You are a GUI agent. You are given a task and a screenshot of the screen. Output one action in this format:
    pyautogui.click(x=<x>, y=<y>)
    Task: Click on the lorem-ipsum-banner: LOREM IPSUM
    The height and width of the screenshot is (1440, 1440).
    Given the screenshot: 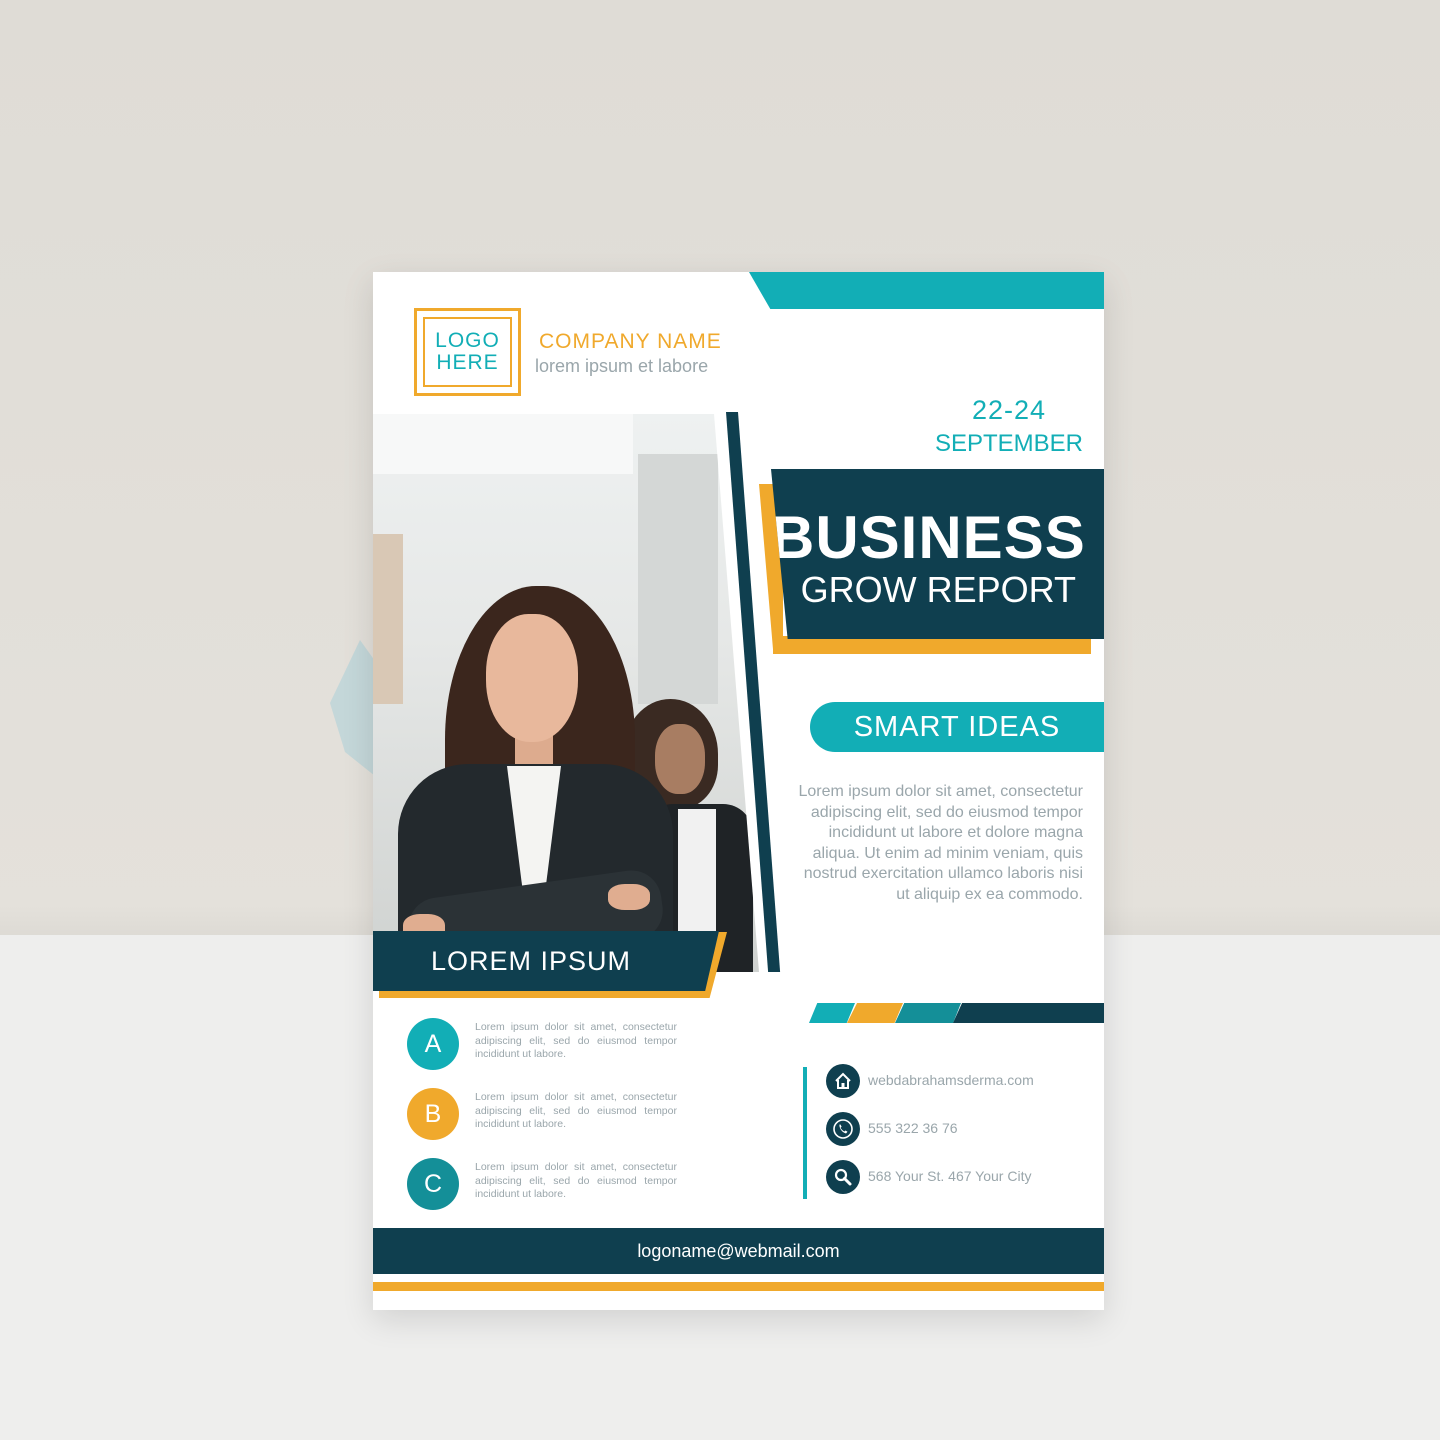 What is the action you would take?
    pyautogui.click(x=546, y=961)
    